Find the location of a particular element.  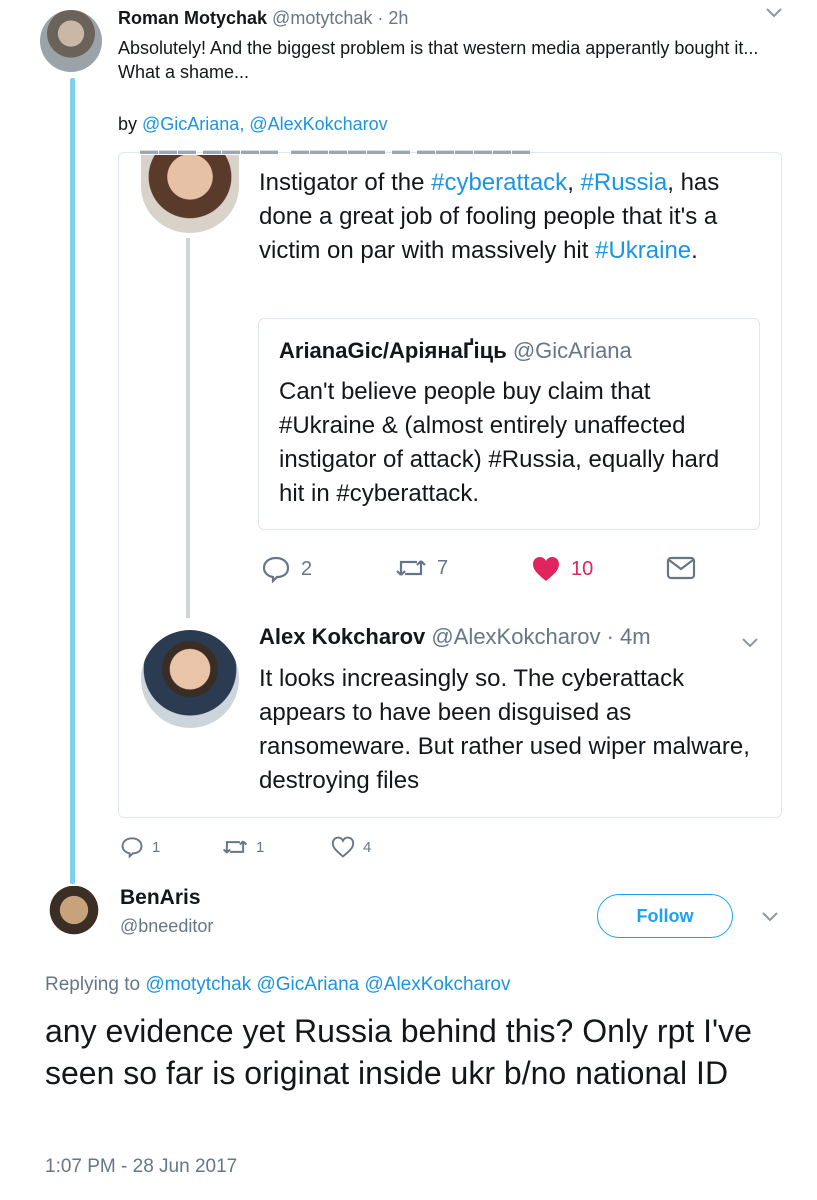

retweet-count: 1 is located at coordinates (260, 847).